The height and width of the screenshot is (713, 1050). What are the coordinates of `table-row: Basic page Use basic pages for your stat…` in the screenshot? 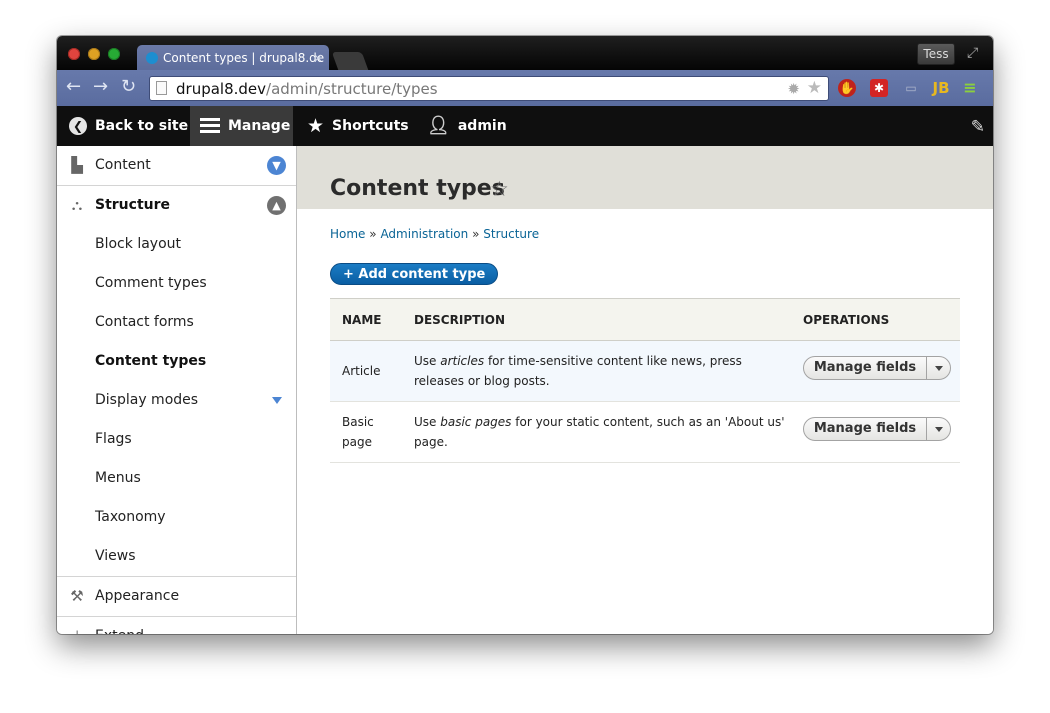 It's located at (645, 432).